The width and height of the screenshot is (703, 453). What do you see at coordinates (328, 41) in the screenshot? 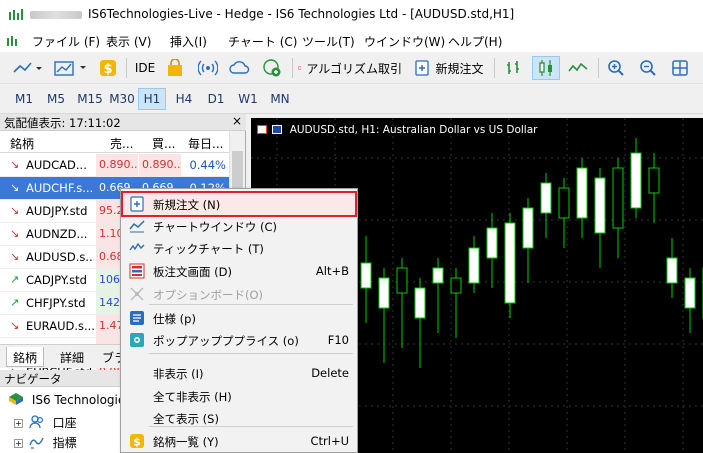
I see `menu-tools: ツール(T)` at bounding box center [328, 41].